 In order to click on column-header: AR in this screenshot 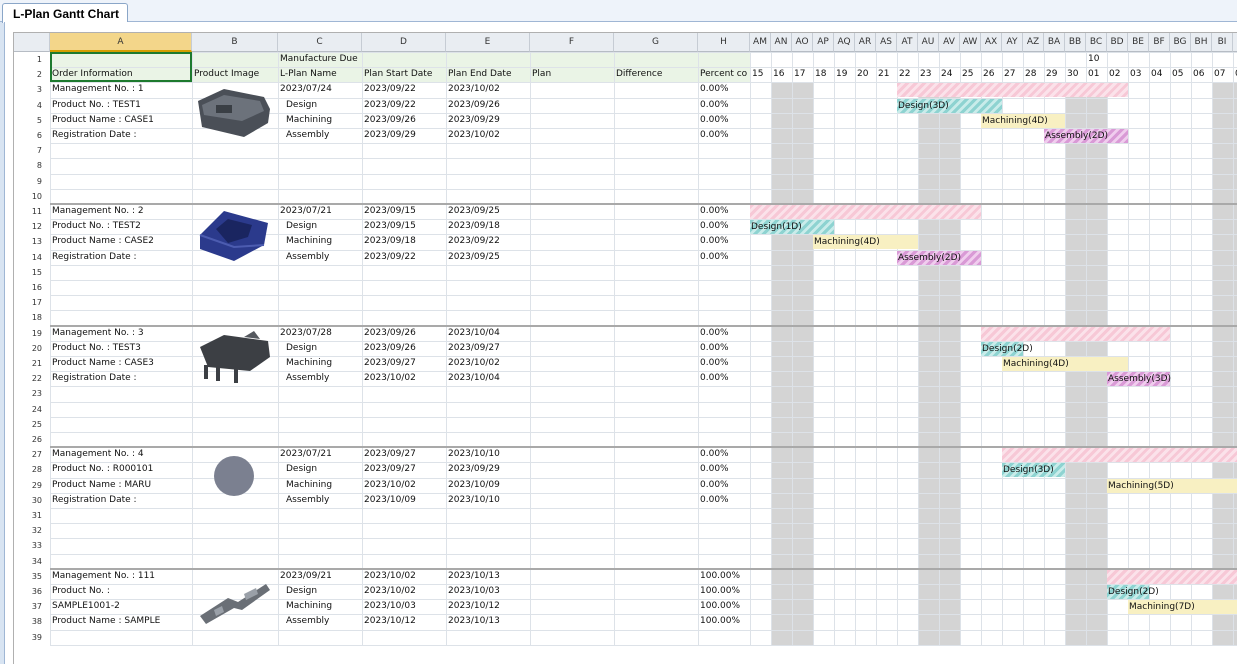, I will do `click(865, 42)`.